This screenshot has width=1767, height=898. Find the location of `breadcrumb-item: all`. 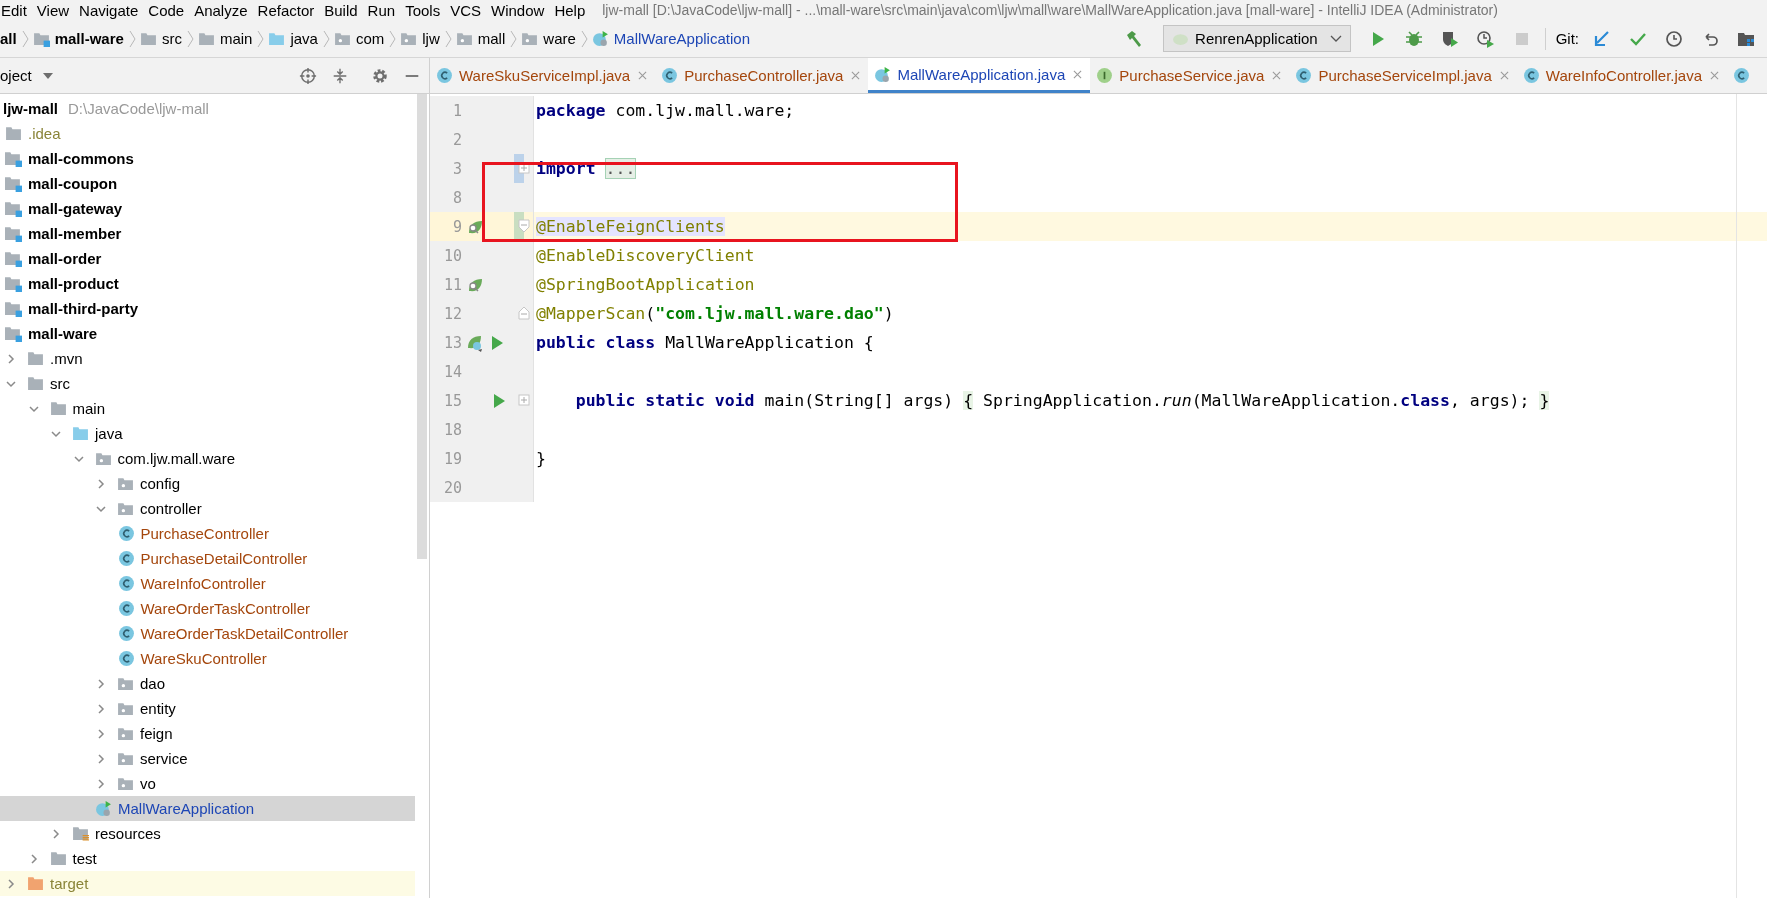

breadcrumb-item: all is located at coordinates (10, 38).